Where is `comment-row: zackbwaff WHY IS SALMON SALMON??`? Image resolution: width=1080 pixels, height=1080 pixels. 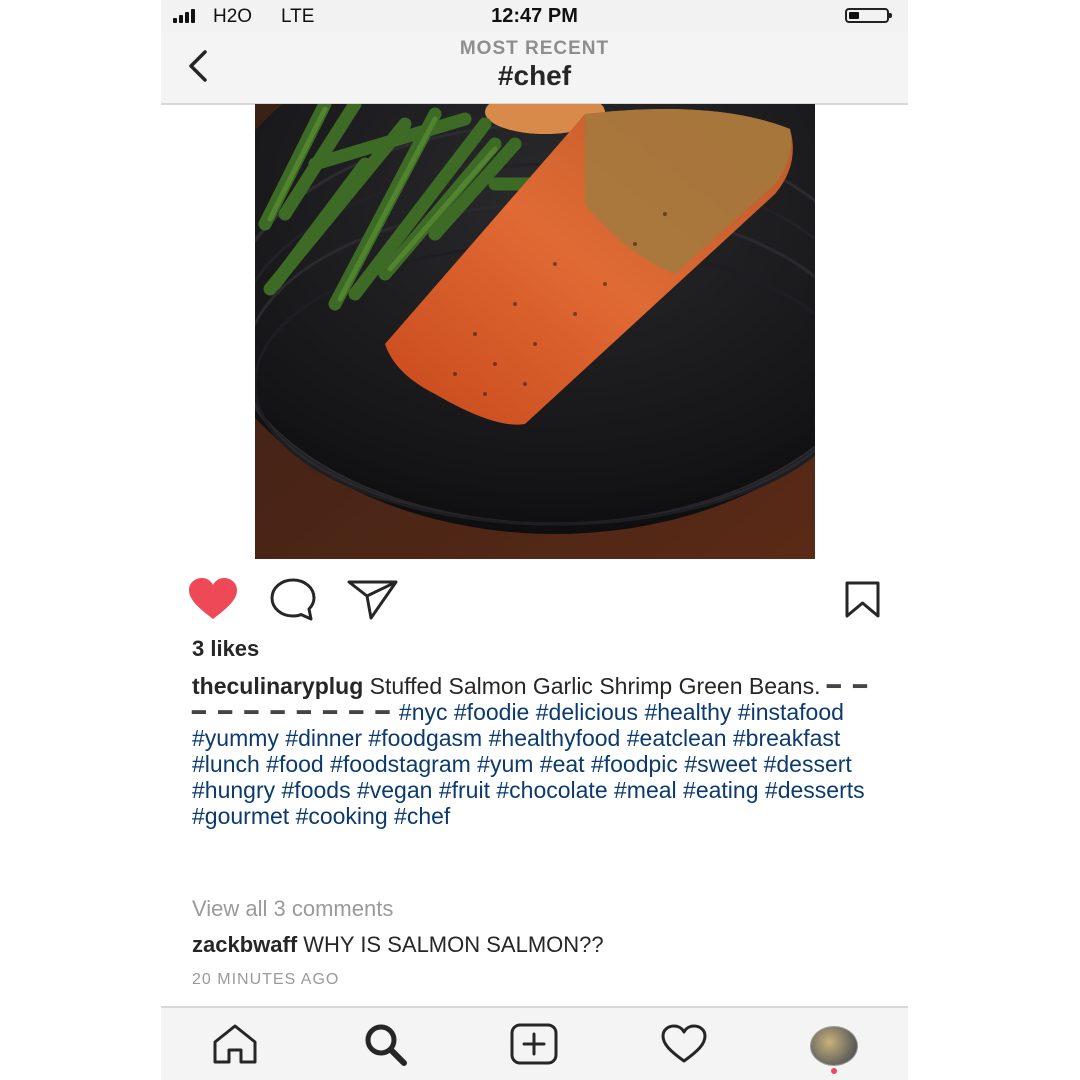
comment-row: zackbwaff WHY IS SALMON SALMON?? is located at coordinates (398, 945).